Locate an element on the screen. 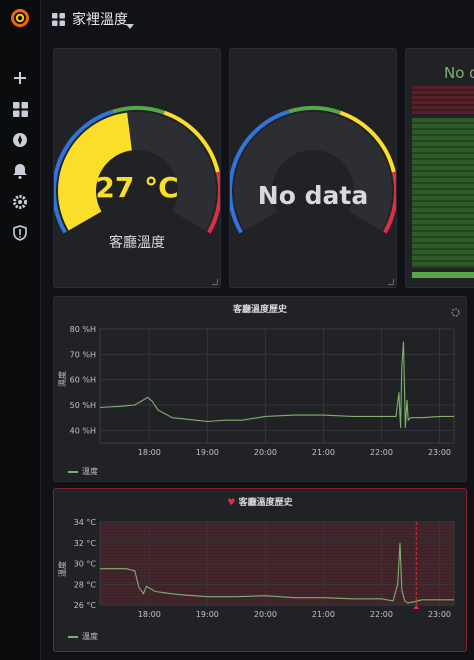 This screenshot has height=660, width=474. y-tick-label: 40 %H is located at coordinates (83, 430).